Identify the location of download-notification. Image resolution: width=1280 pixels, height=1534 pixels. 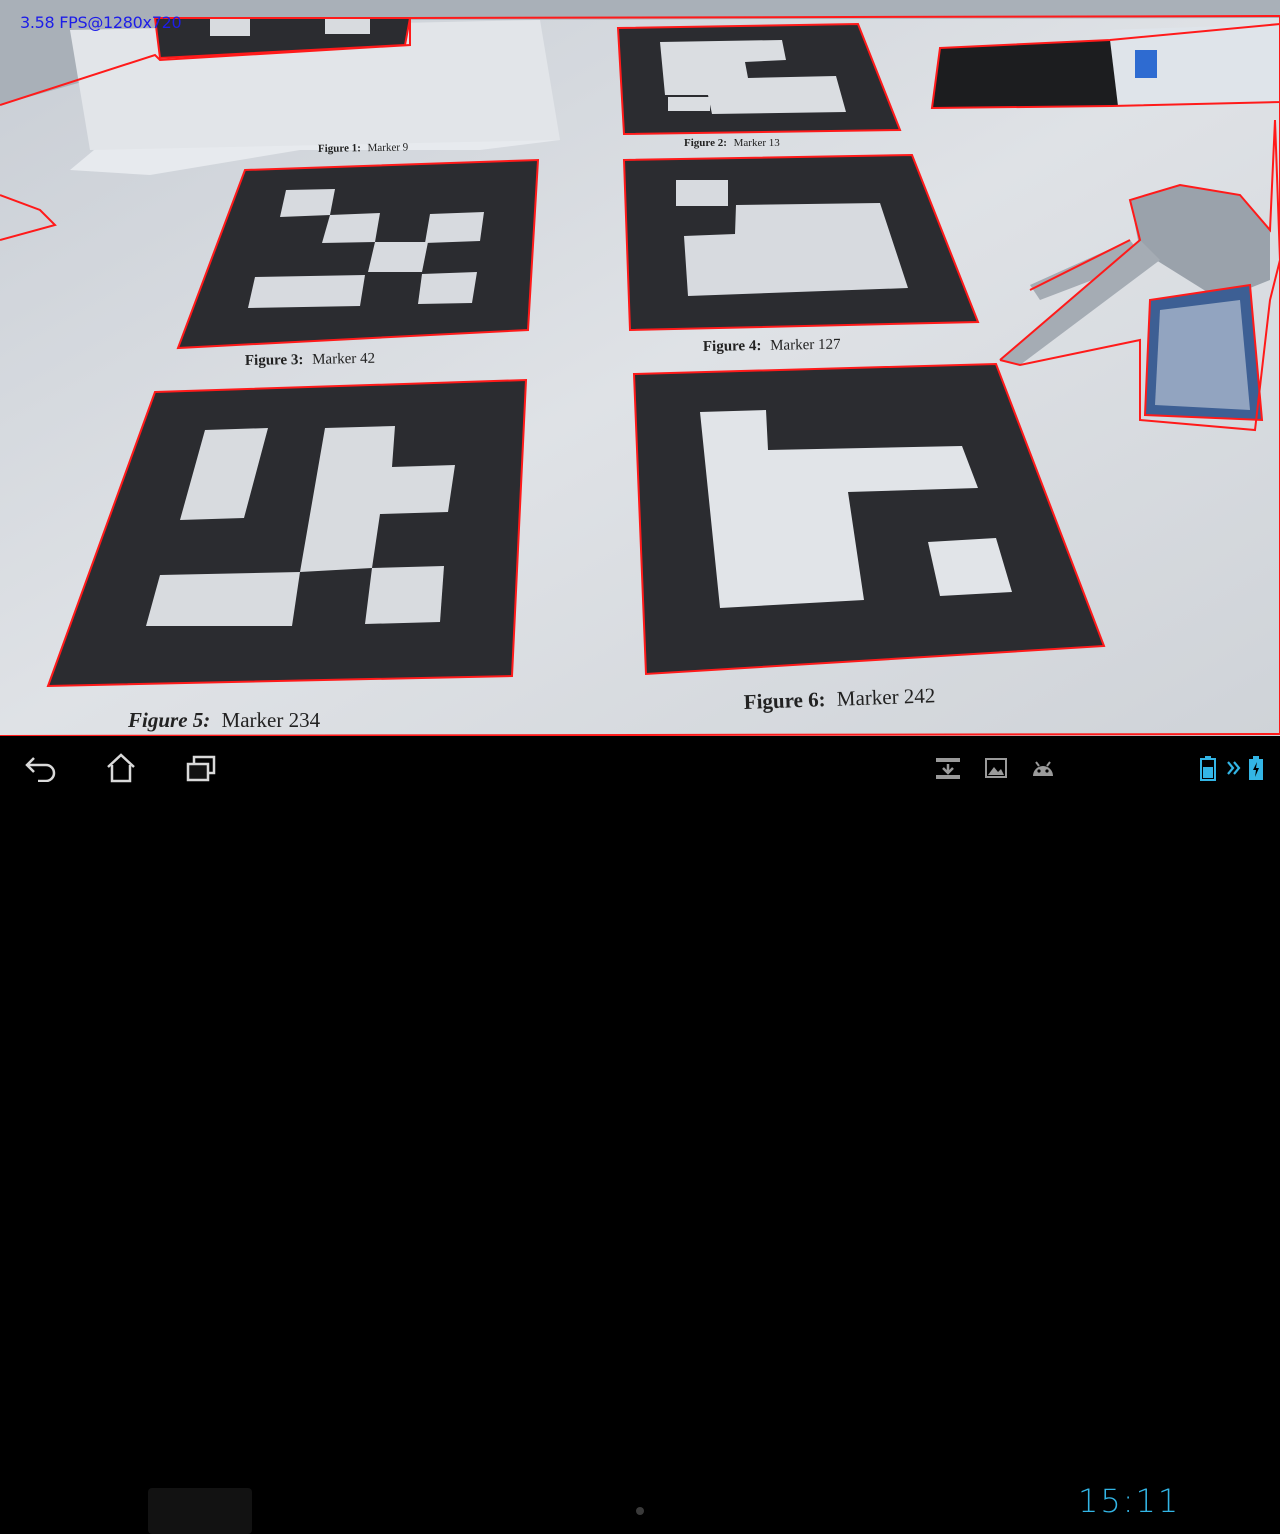
(948, 768).